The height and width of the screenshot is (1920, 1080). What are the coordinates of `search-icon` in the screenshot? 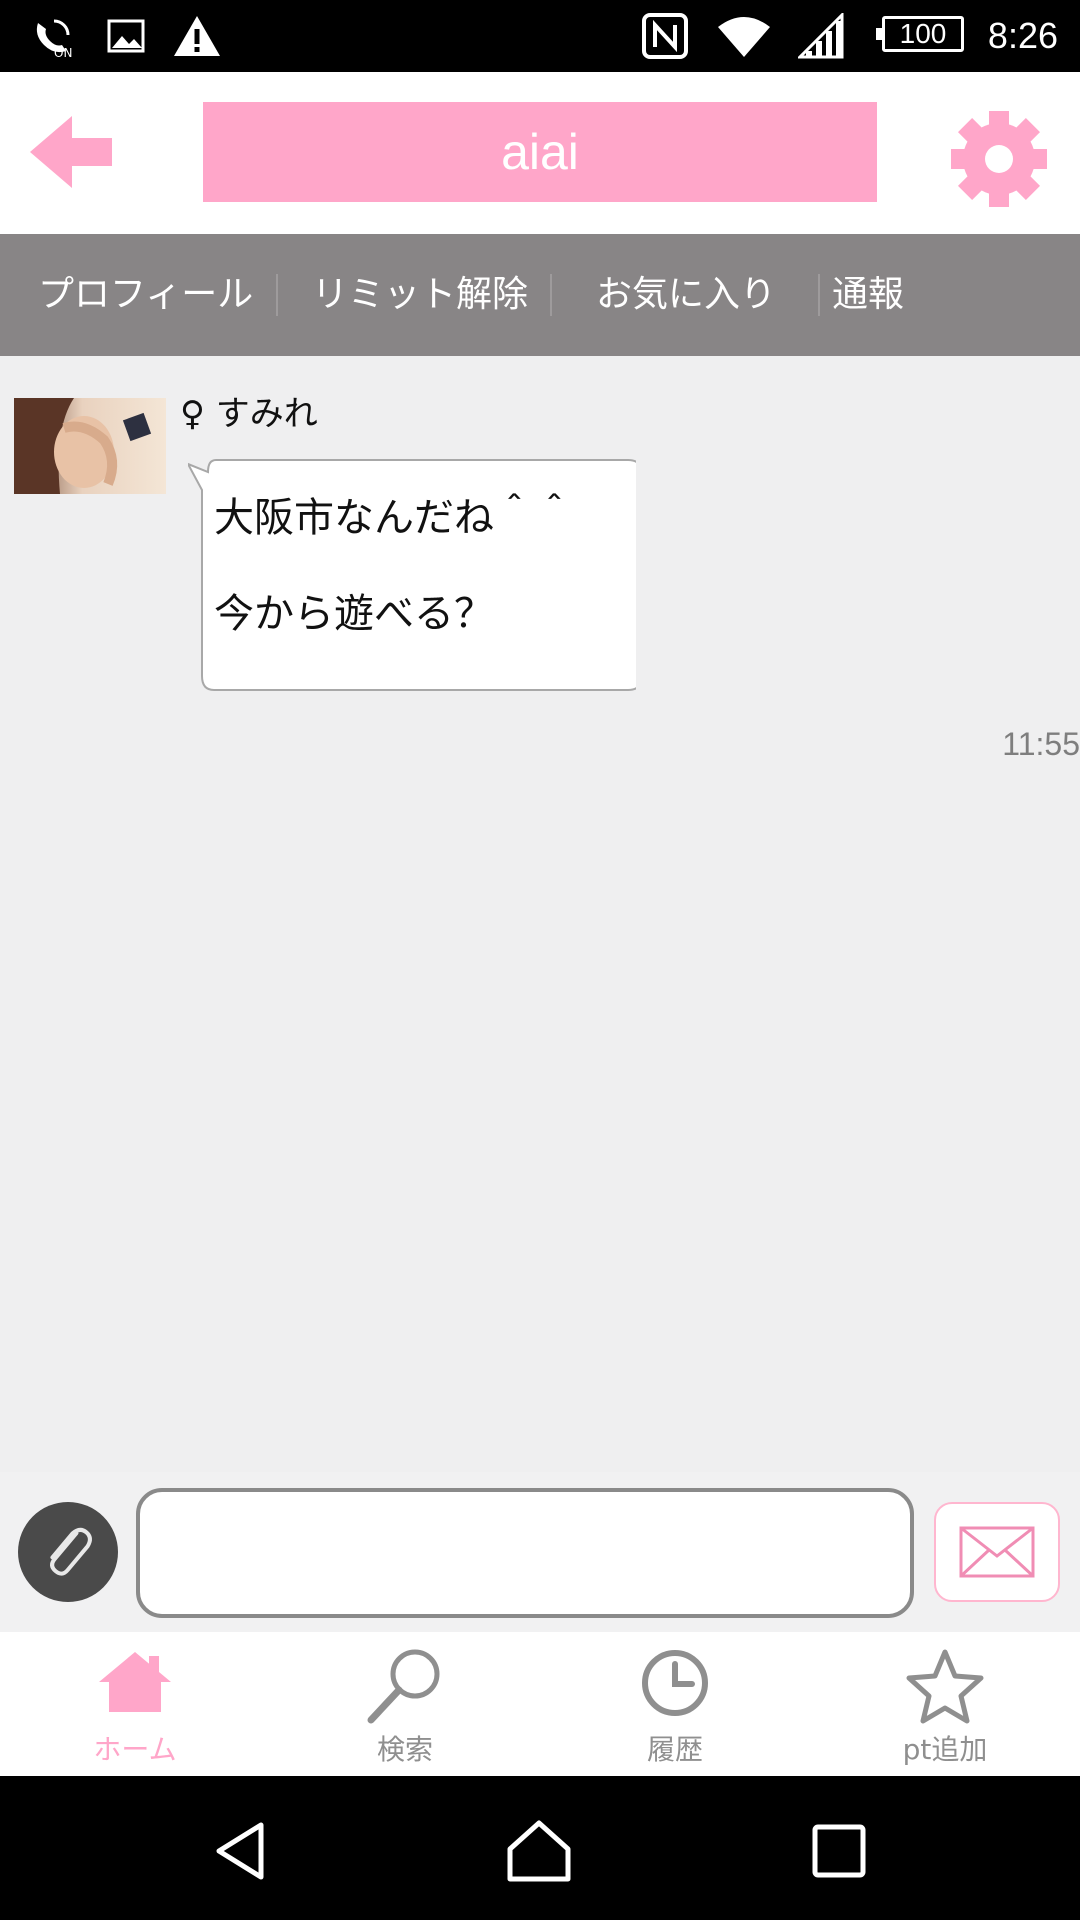 It's located at (403, 1686).